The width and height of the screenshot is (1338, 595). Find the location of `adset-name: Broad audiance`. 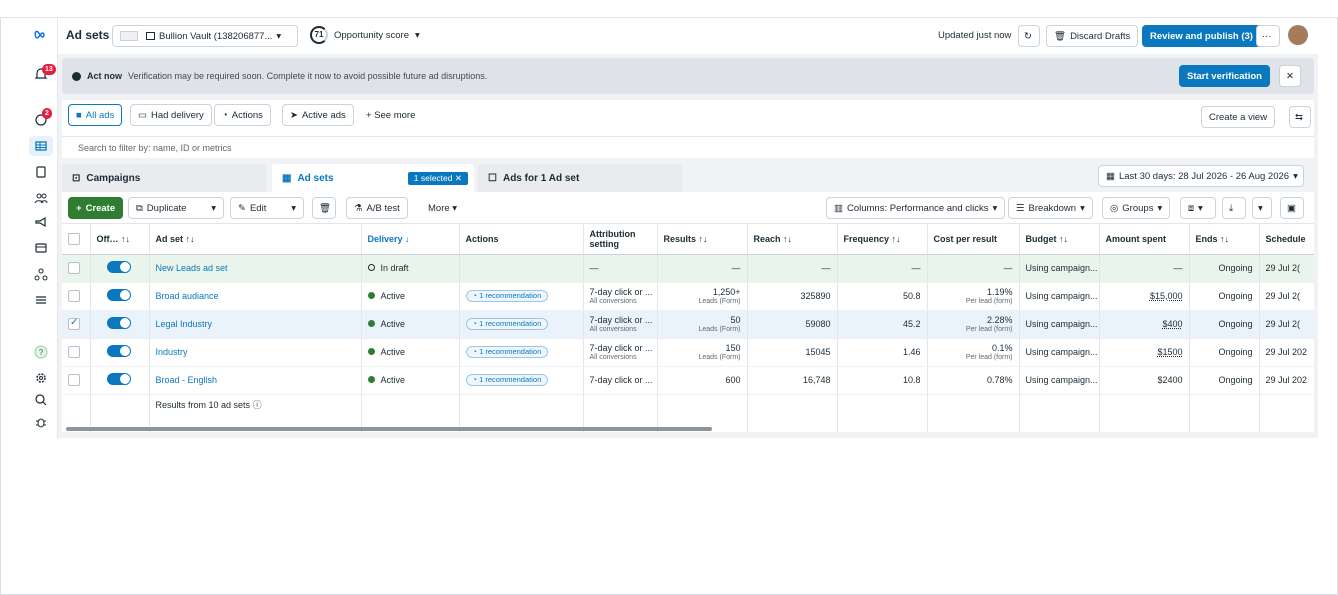

adset-name: Broad audiance is located at coordinates (255, 296).